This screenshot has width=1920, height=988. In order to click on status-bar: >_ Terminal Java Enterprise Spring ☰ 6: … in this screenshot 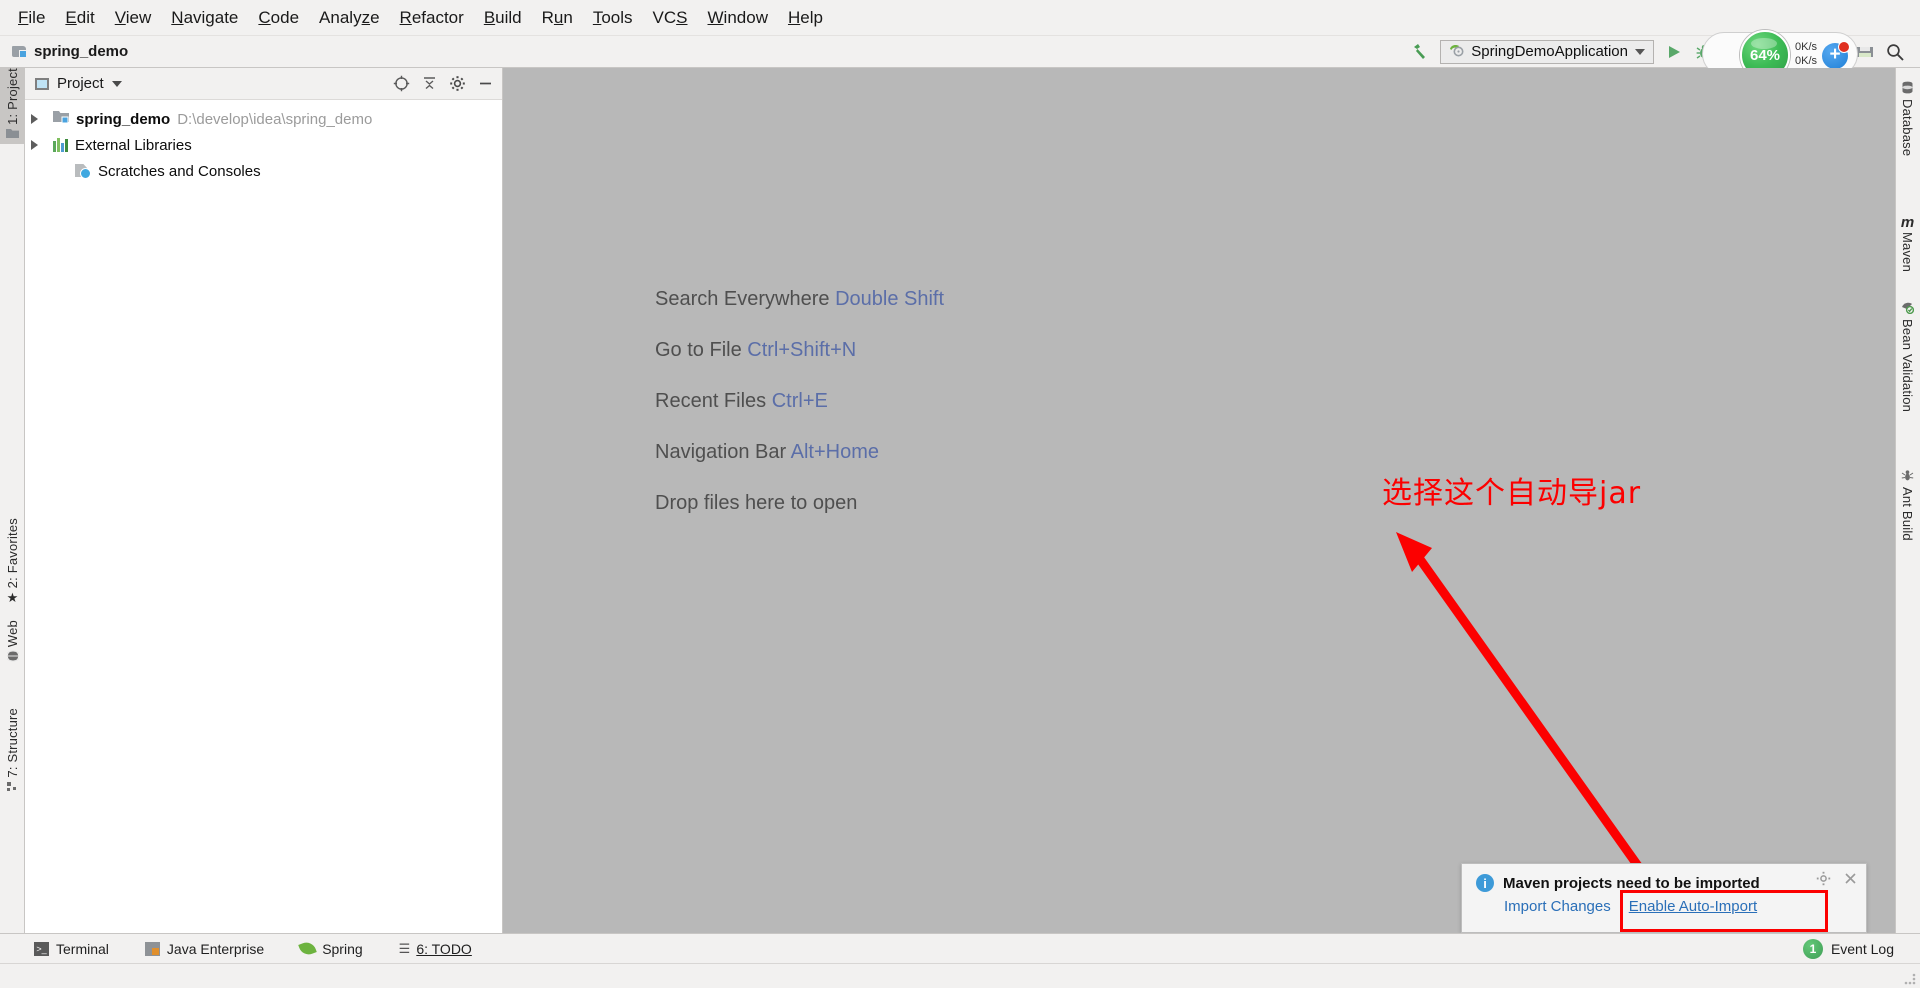, I will do `click(960, 948)`.